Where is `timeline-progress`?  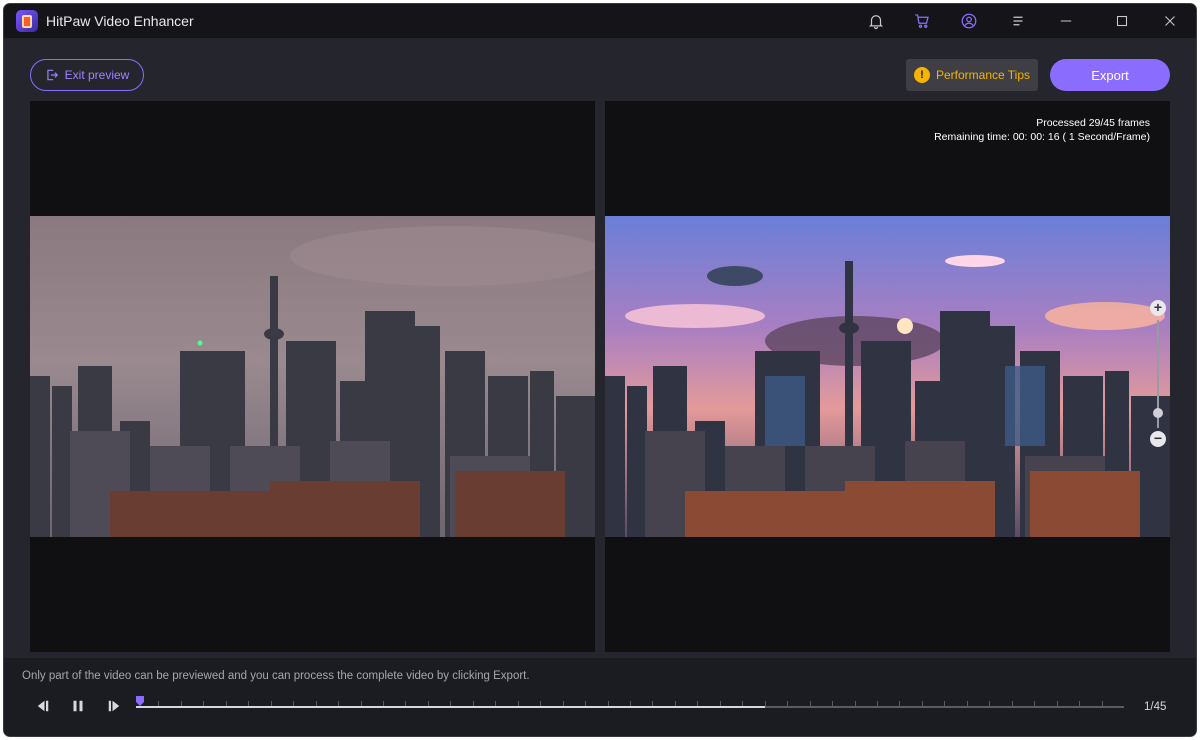
timeline-progress is located at coordinates (451, 707).